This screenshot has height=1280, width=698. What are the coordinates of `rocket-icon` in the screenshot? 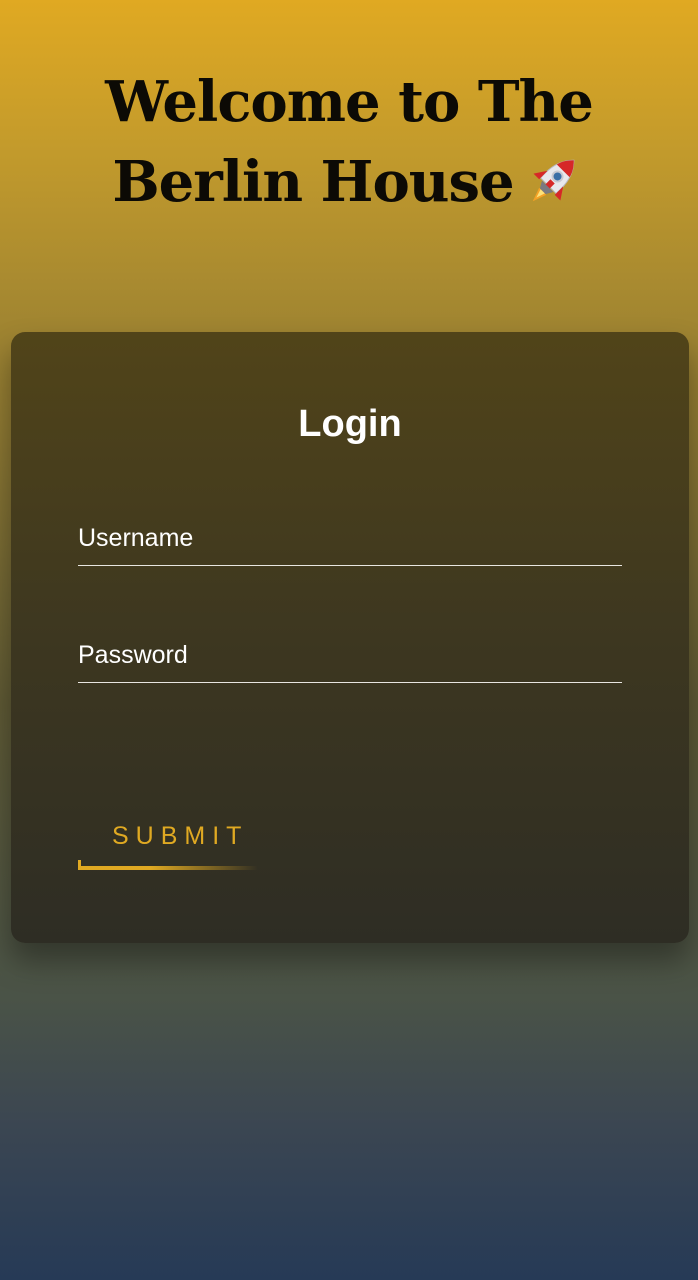 It's located at (554, 180).